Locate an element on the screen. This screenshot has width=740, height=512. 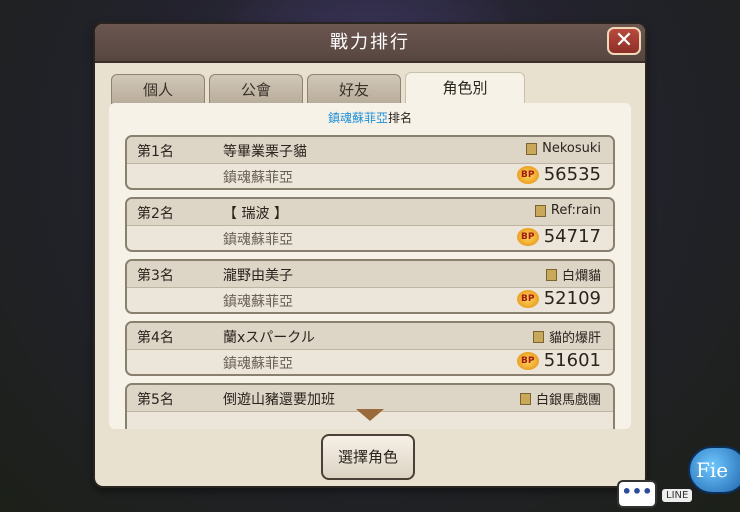
ranking-row: 第3名 瀧野由美子 白爛貓 鎮魂蘇菲亞 BP 52109 is located at coordinates (370, 286).